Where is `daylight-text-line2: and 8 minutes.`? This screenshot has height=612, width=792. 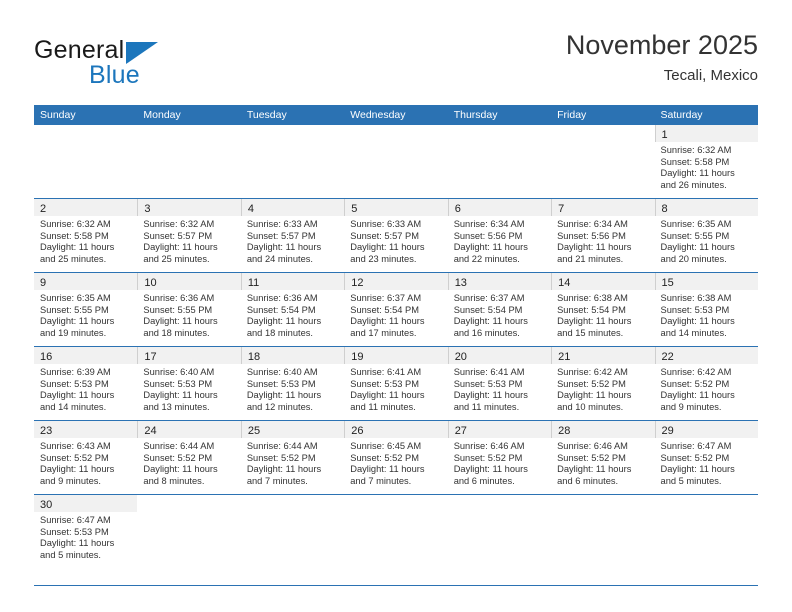 daylight-text-line2: and 8 minutes. is located at coordinates (174, 480).